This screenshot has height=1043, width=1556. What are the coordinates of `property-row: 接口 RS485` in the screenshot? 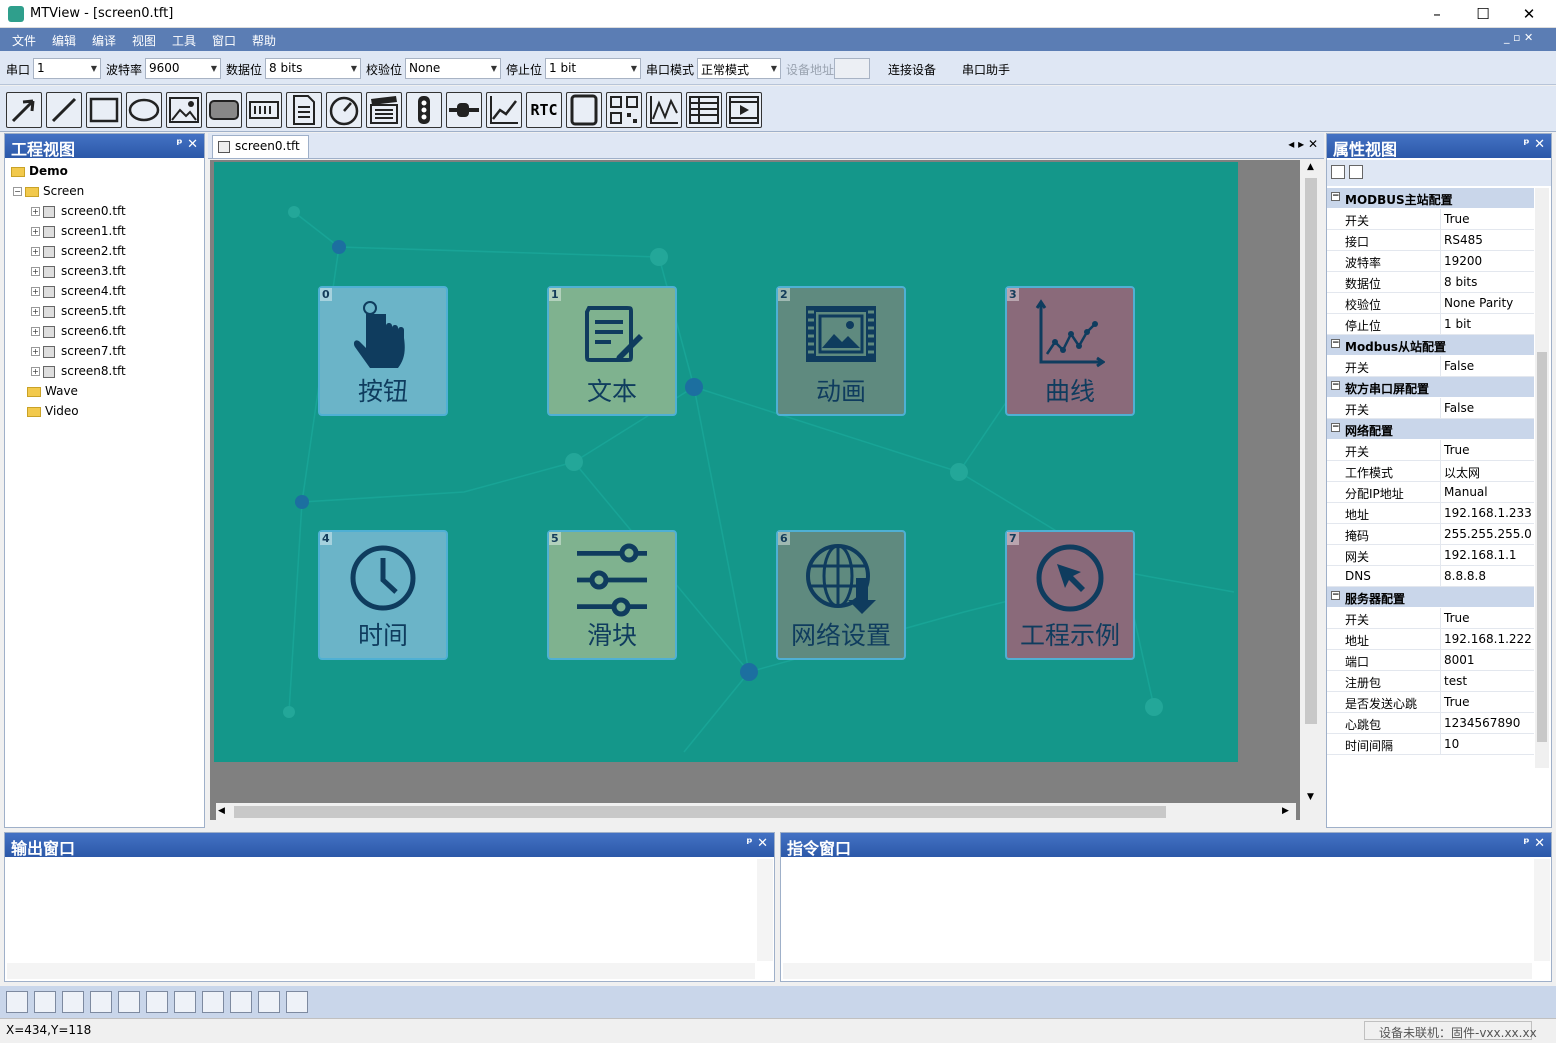 It's located at (1430, 240).